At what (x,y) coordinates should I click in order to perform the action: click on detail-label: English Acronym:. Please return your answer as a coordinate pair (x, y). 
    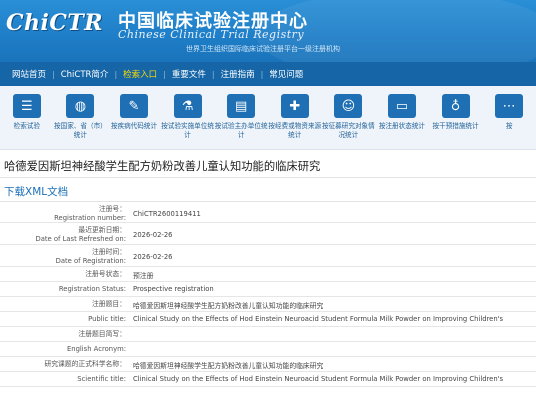
    Looking at the image, I should click on (96, 349).